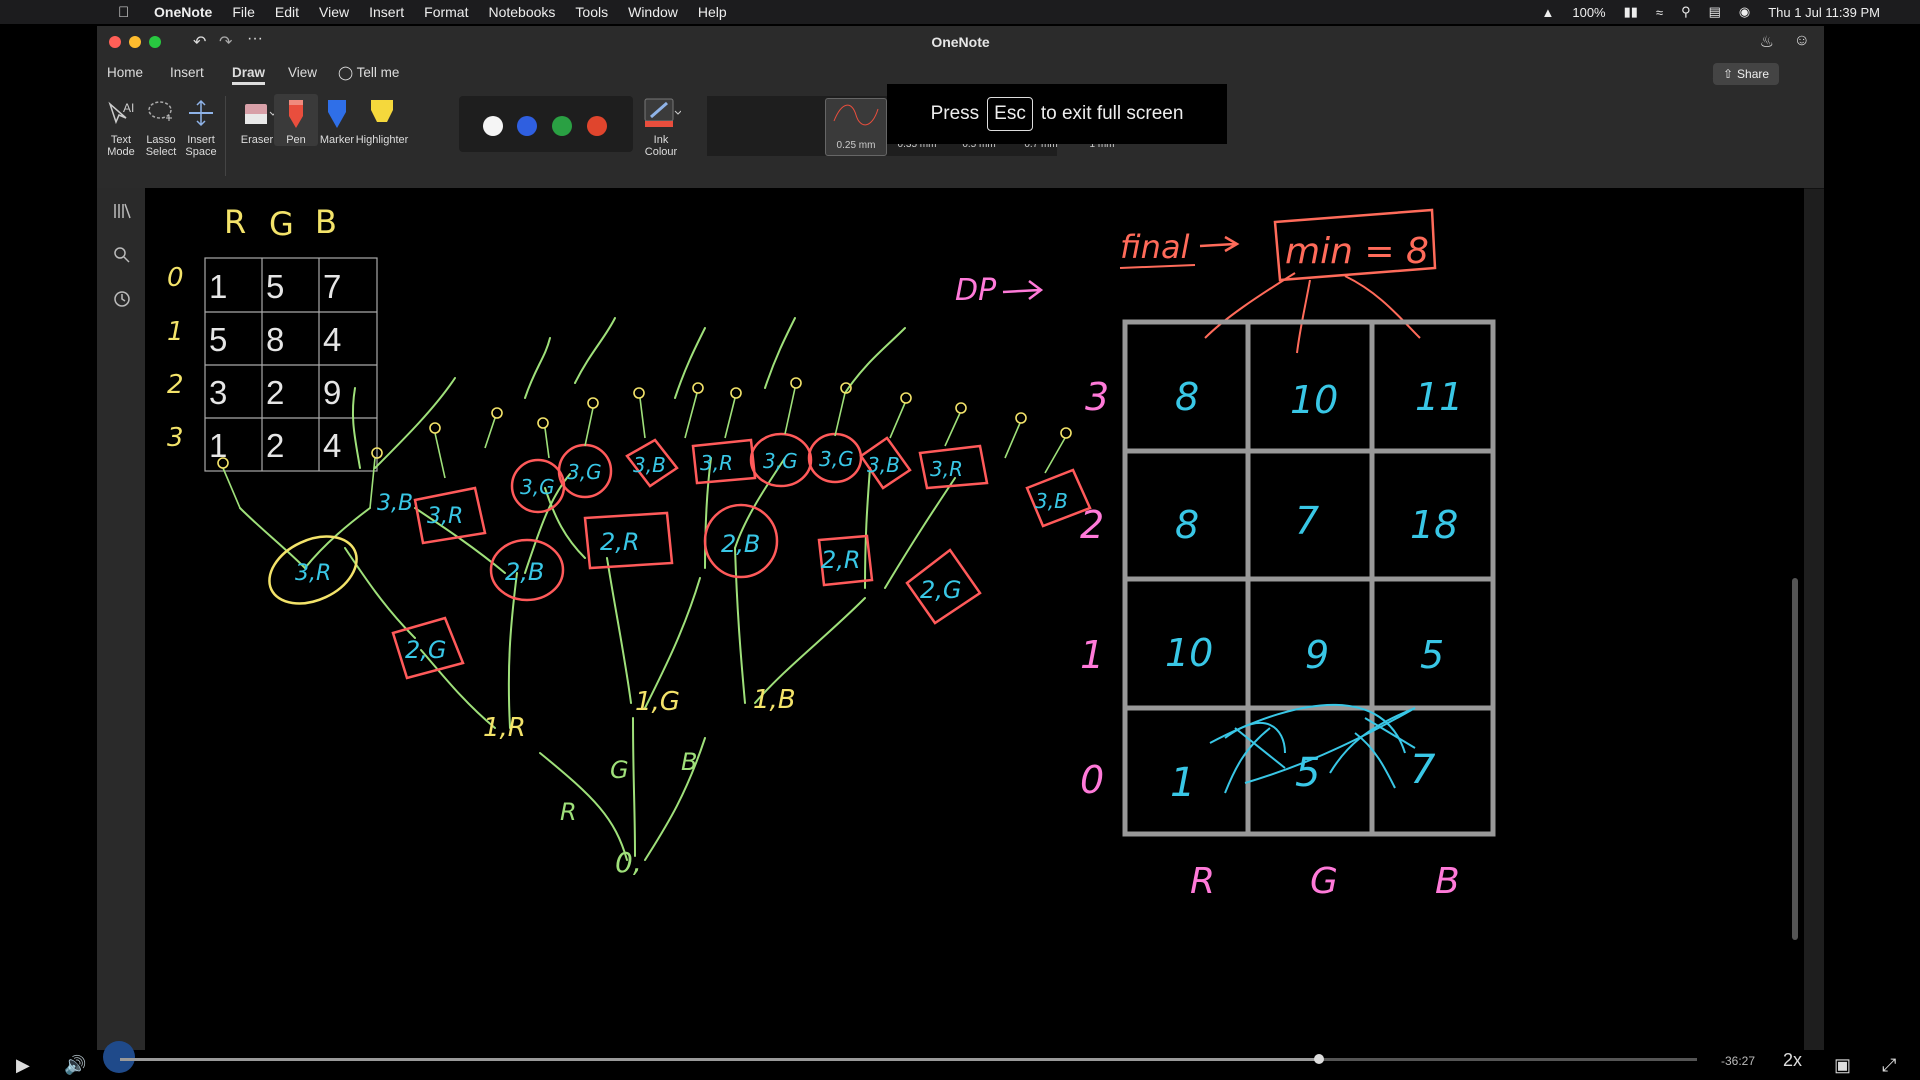  What do you see at coordinates (1767, 42) in the screenshot?
I see `notifications-bell-icon: ♨` at bounding box center [1767, 42].